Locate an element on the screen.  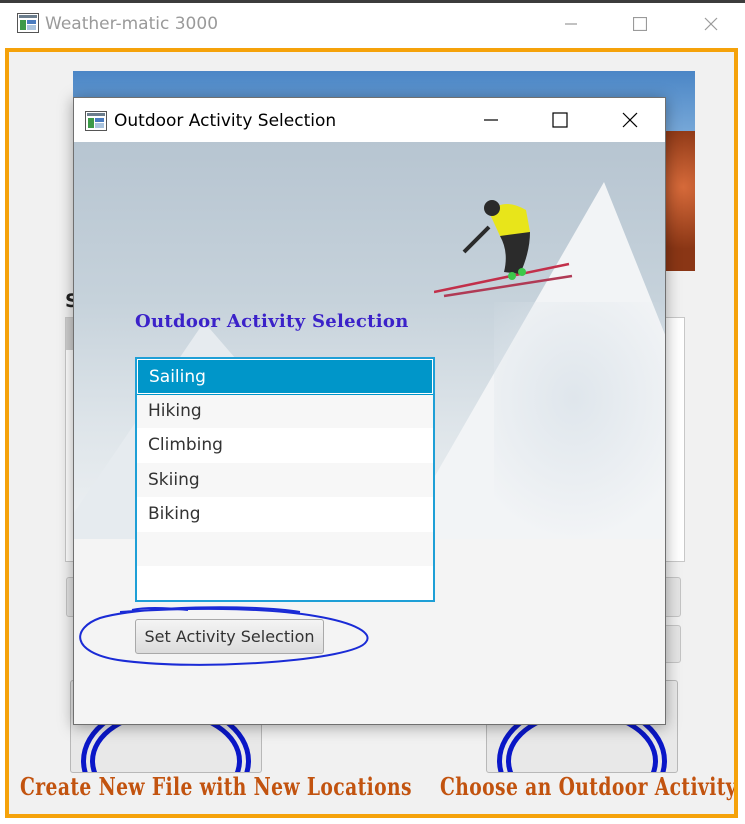
dialog-title: Outdoor Activity Selection is located at coordinates (225, 121).